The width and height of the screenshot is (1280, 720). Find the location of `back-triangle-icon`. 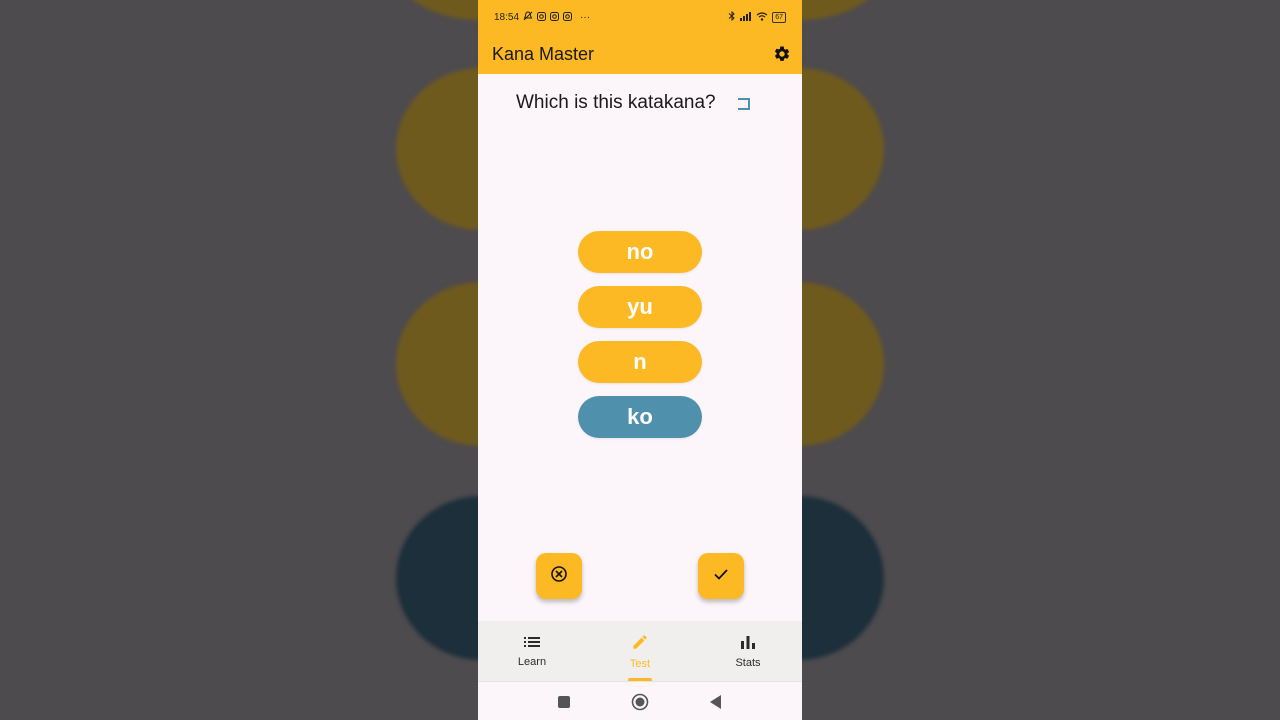

back-triangle-icon is located at coordinates (716, 702).